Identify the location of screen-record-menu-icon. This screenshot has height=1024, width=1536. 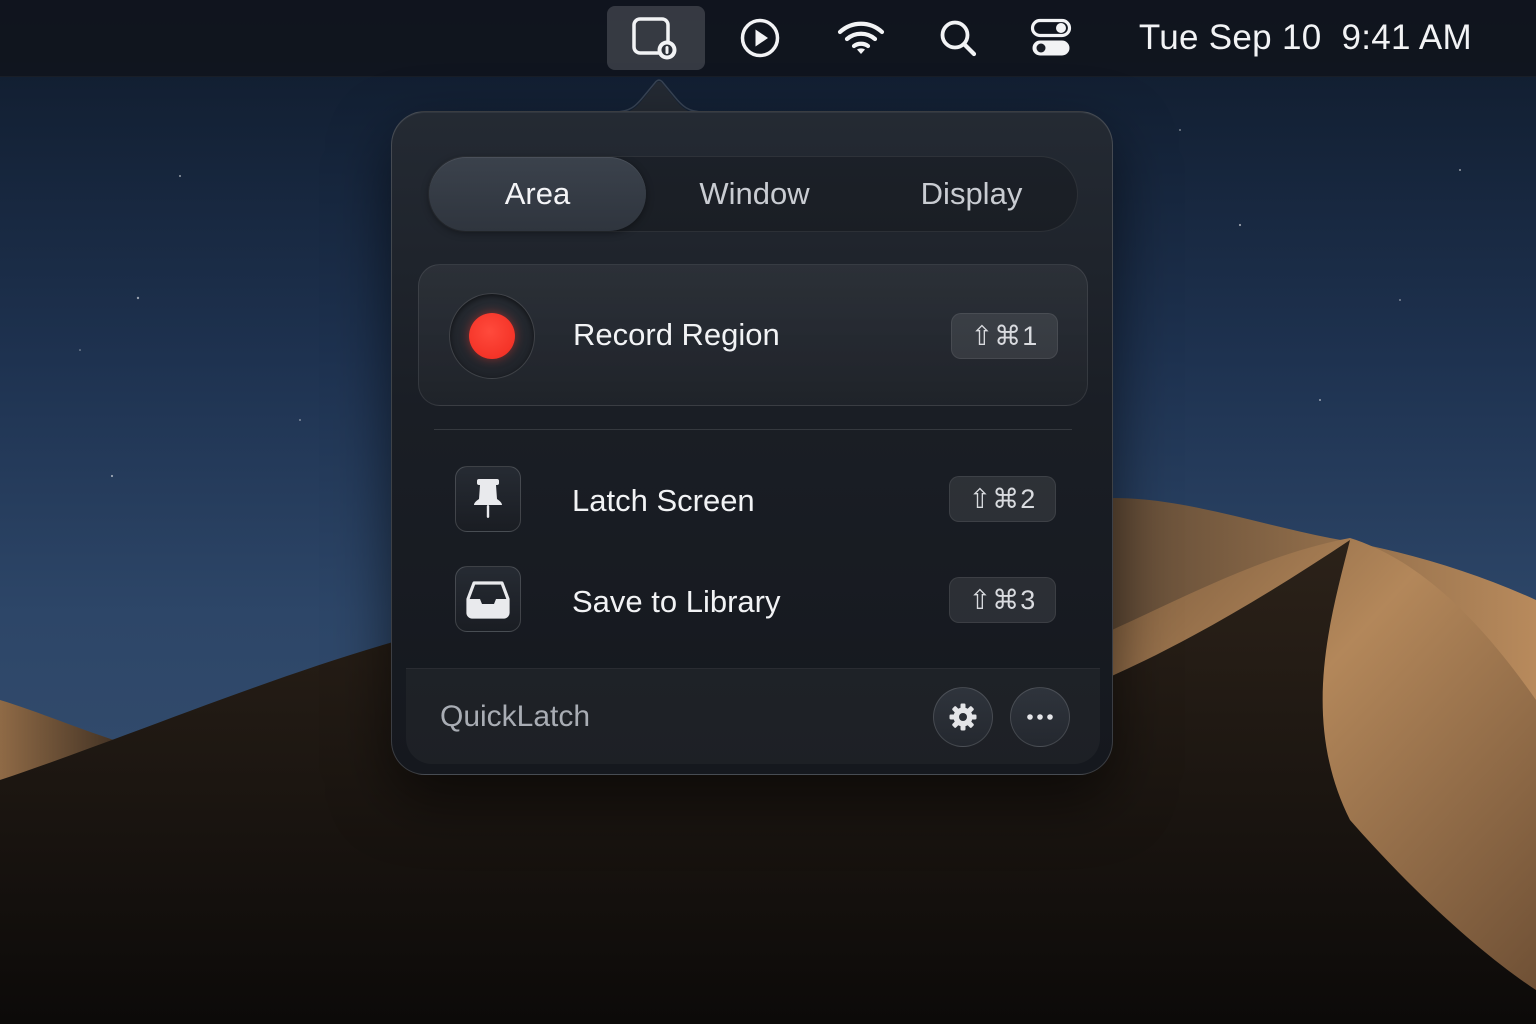
(656, 38).